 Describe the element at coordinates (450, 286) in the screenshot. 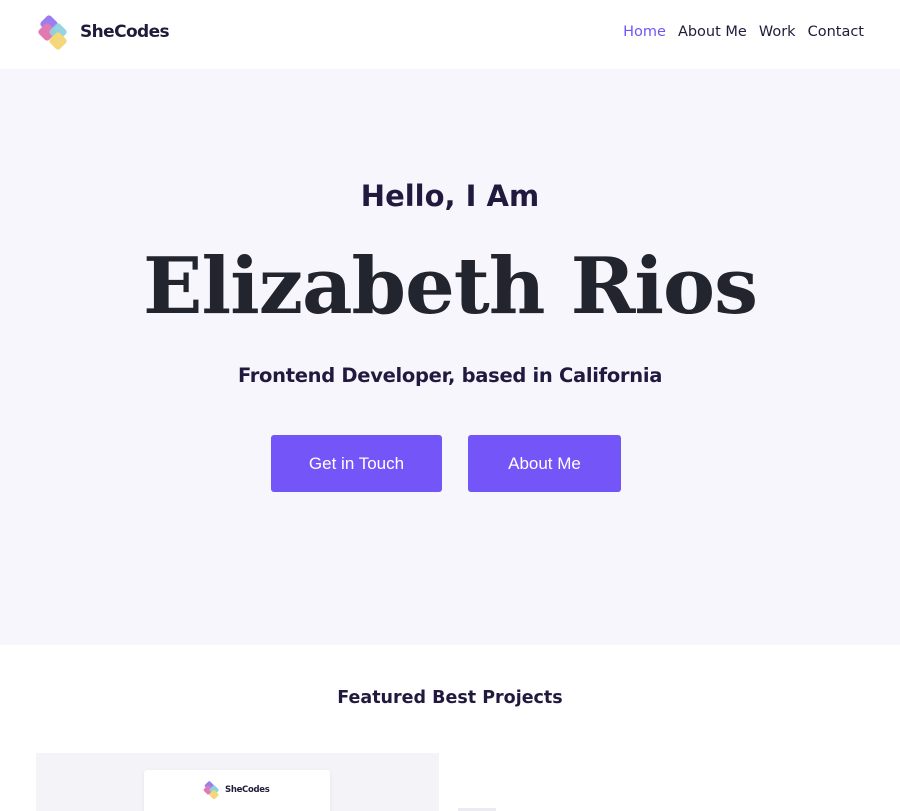

I see `hero-name: Elizabeth Rios` at that location.